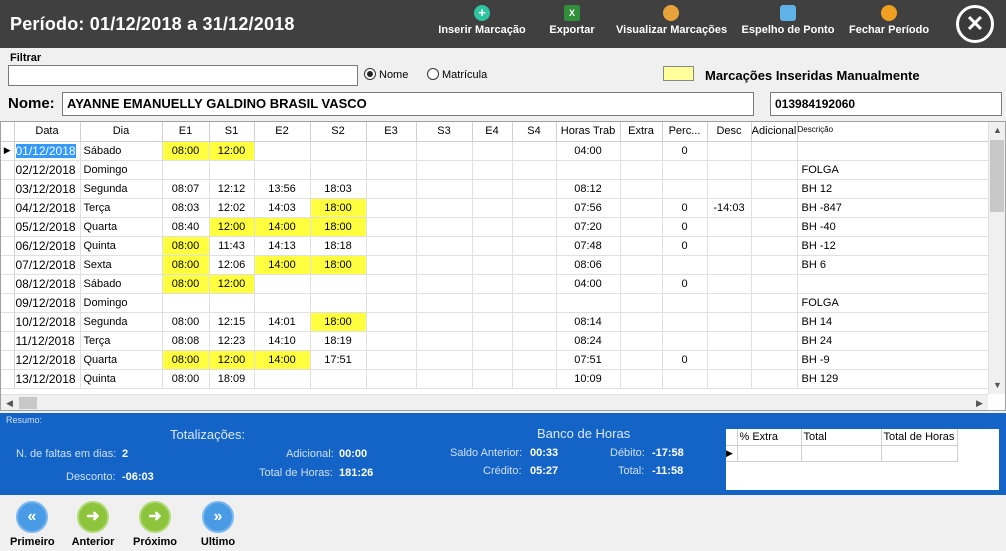 This screenshot has width=1006, height=551. What do you see at coordinates (47, 150) in the screenshot?
I see `cell-date: 01/12/2018` at bounding box center [47, 150].